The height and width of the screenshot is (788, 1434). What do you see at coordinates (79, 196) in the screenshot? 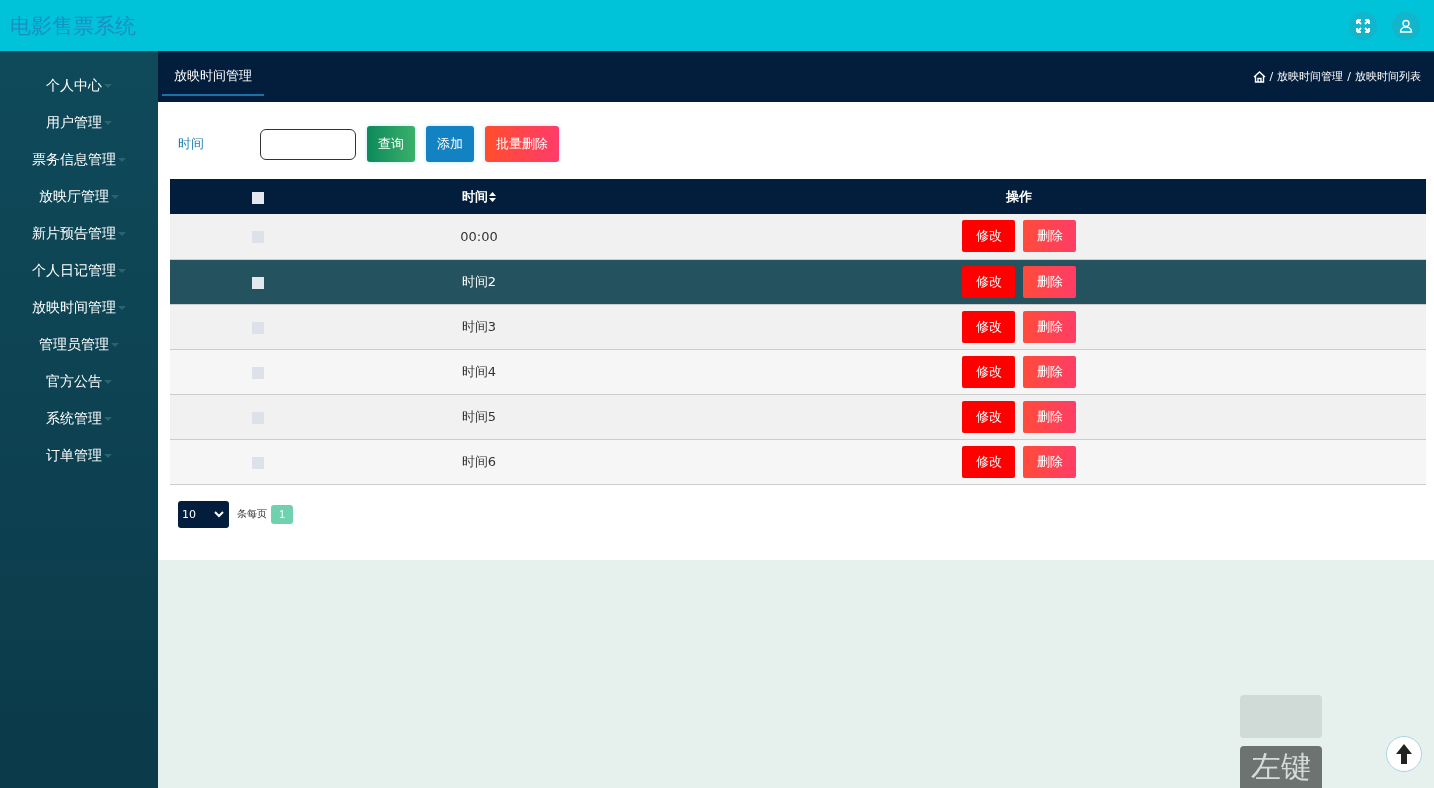
I see `sidebar-item: 放映厅管理` at bounding box center [79, 196].